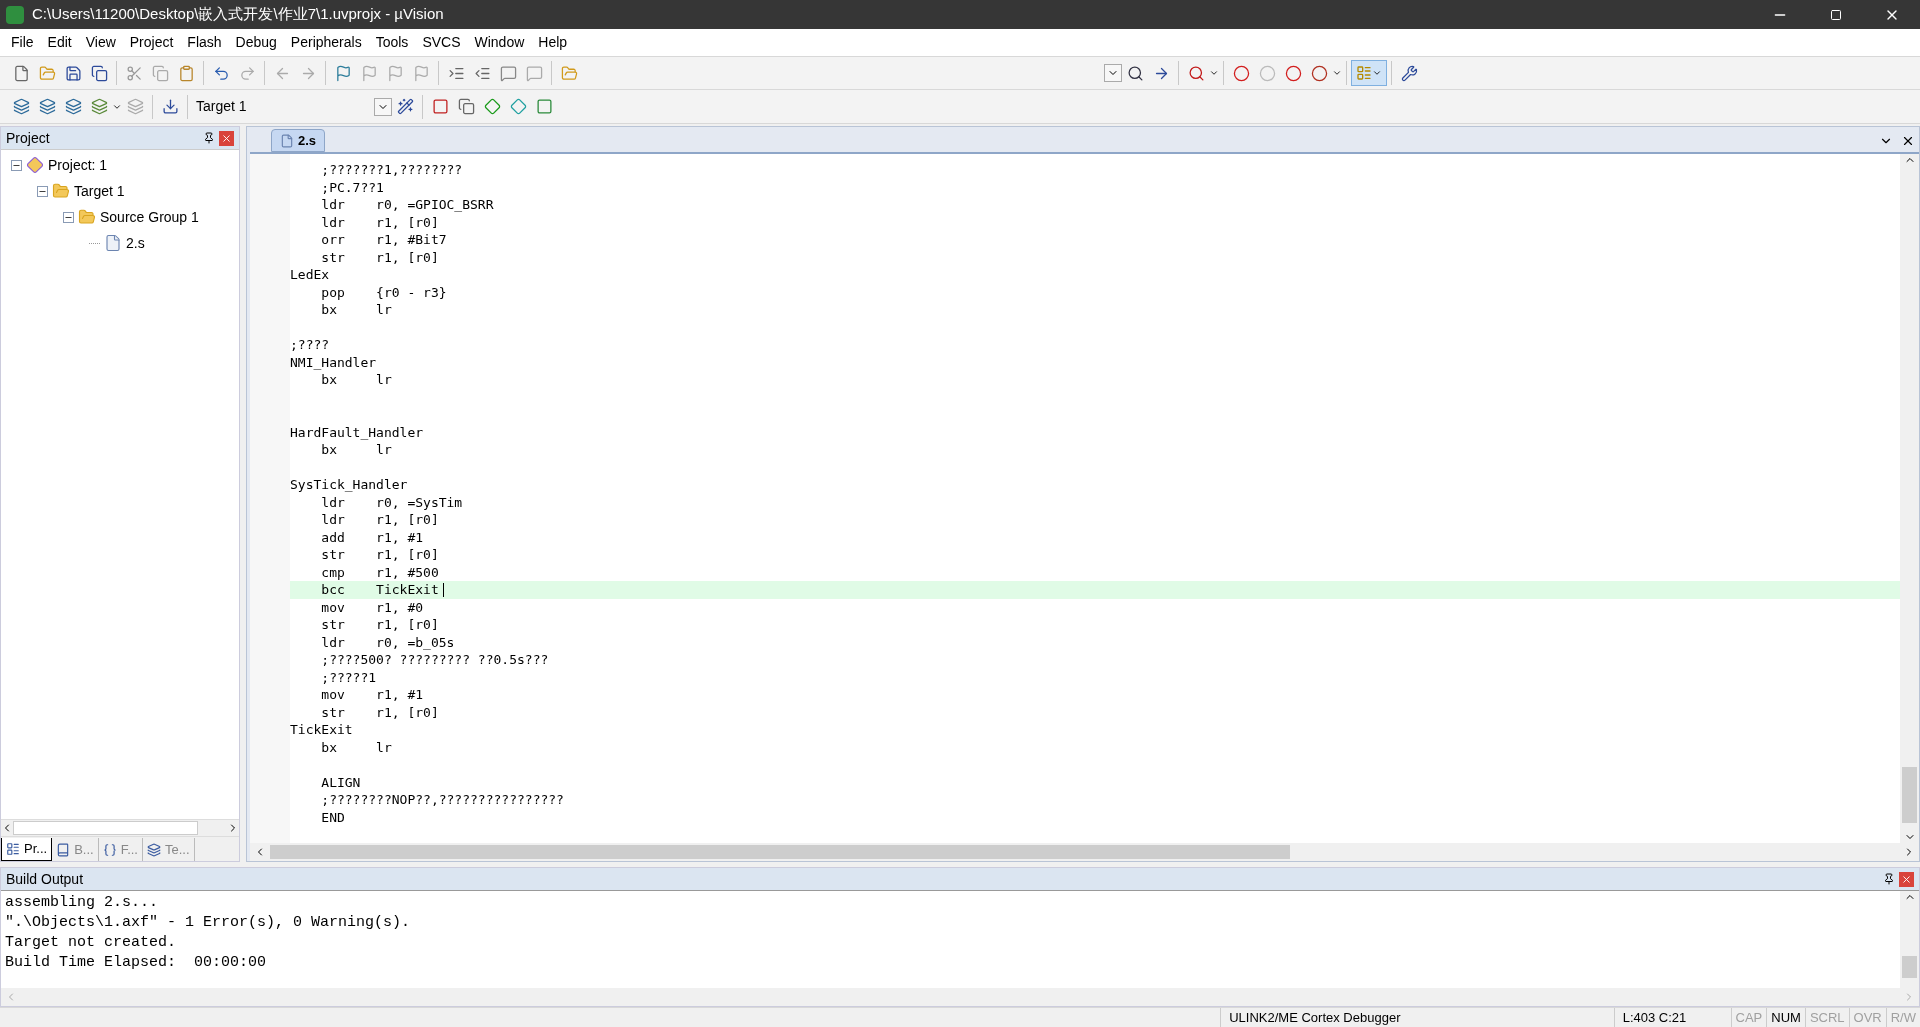 The height and width of the screenshot is (1027, 1920). I want to click on maximize-icon, so click(1836, 14).